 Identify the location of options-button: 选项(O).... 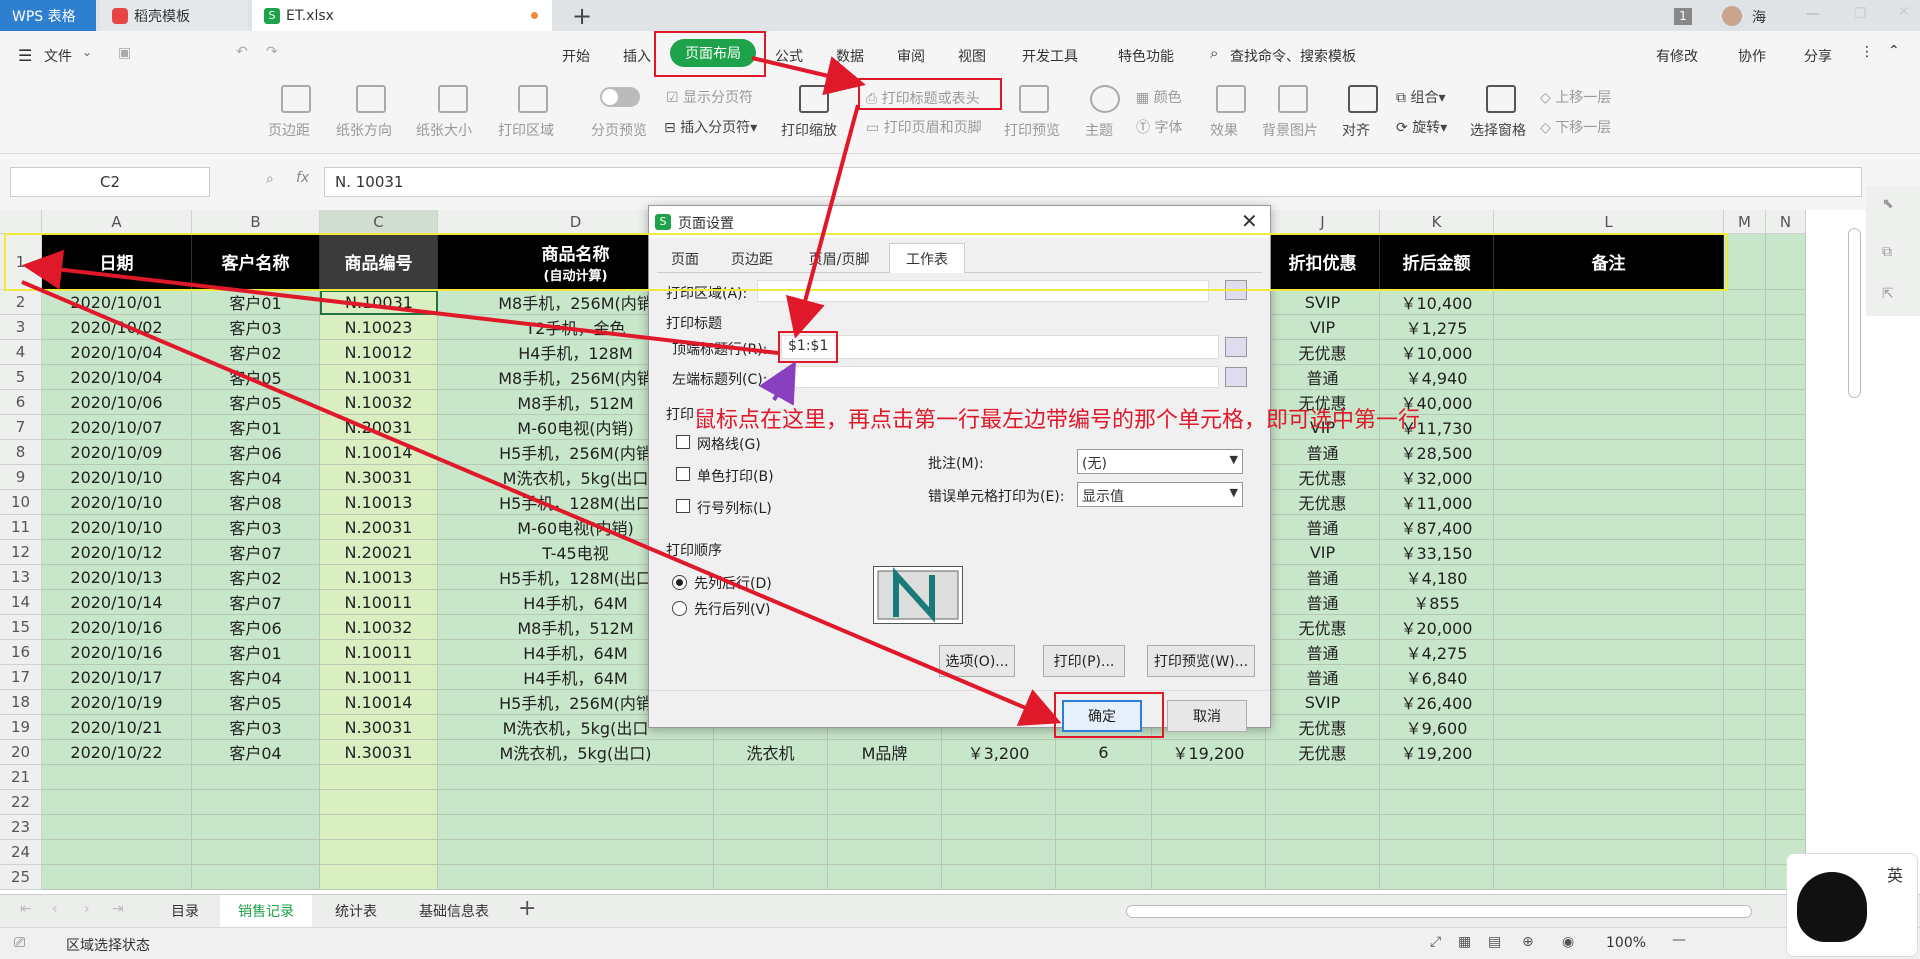
(977, 661).